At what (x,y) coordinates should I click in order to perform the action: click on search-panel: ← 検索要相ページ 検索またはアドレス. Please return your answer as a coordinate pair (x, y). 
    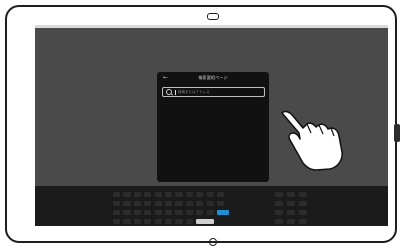
    Looking at the image, I should click on (213, 127).